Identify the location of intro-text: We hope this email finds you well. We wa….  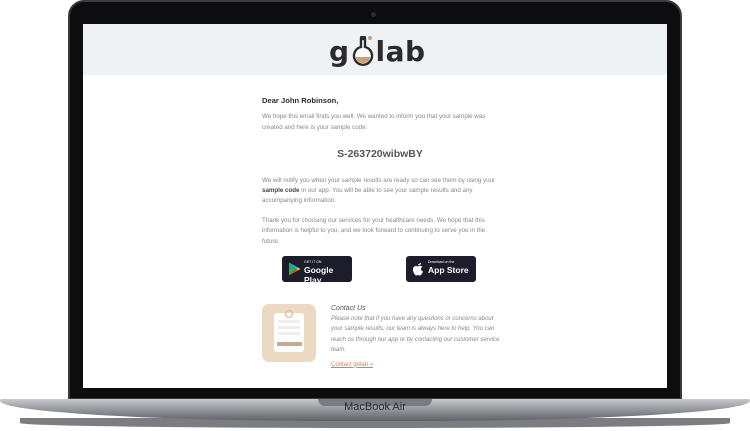
(374, 122).